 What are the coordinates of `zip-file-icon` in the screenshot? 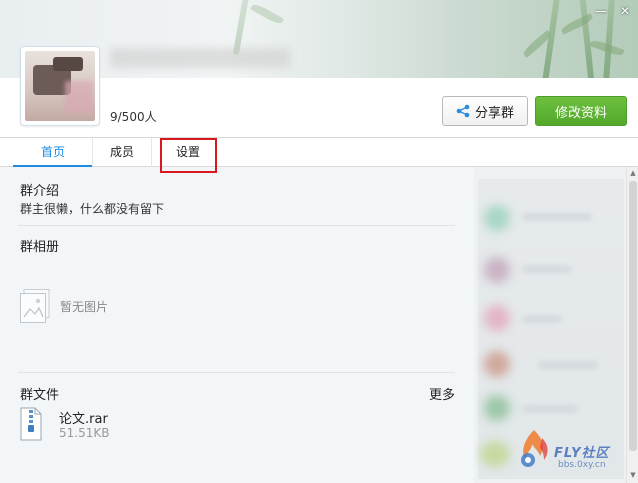 It's located at (31, 424).